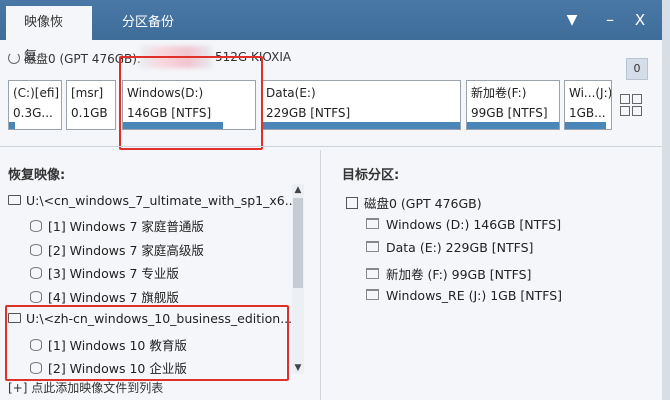  I want to click on redacted-serial, so click(176, 57).